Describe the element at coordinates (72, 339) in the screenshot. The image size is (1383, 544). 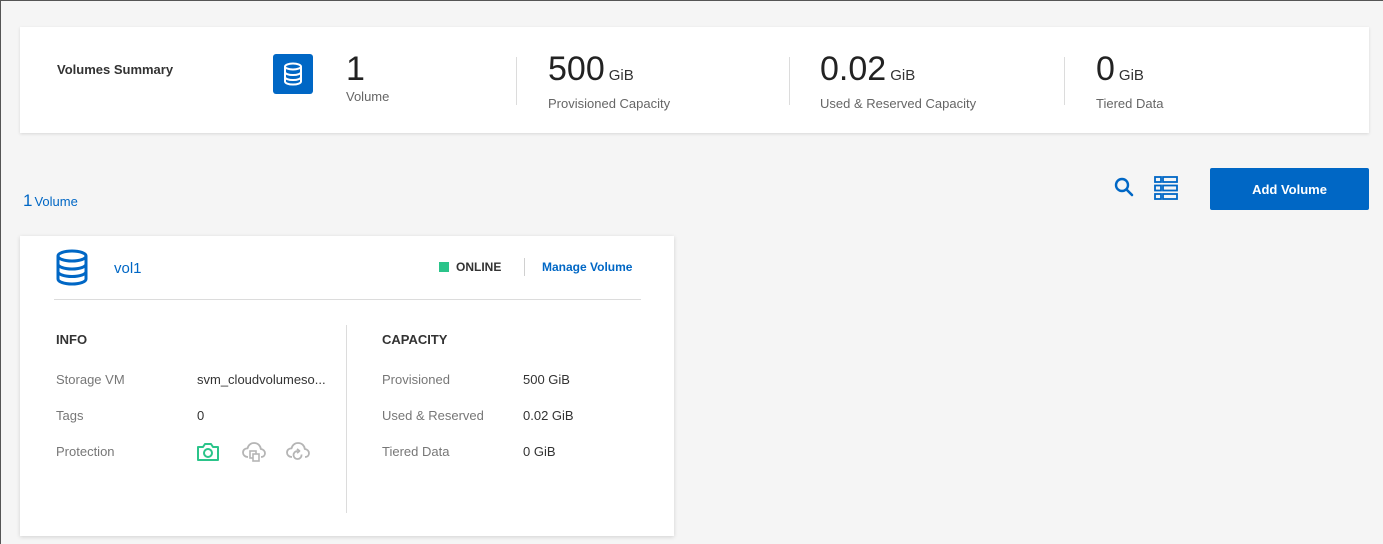
I see `info-section-title: INFO` at that location.